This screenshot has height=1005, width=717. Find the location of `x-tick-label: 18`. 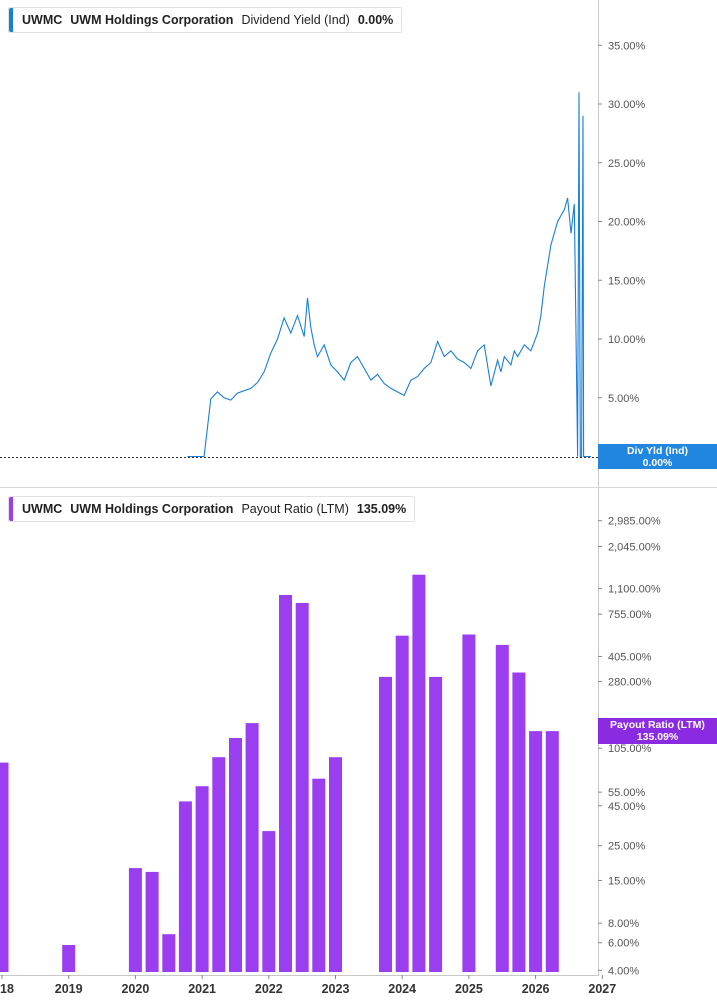

x-tick-label: 18 is located at coordinates (7, 989).